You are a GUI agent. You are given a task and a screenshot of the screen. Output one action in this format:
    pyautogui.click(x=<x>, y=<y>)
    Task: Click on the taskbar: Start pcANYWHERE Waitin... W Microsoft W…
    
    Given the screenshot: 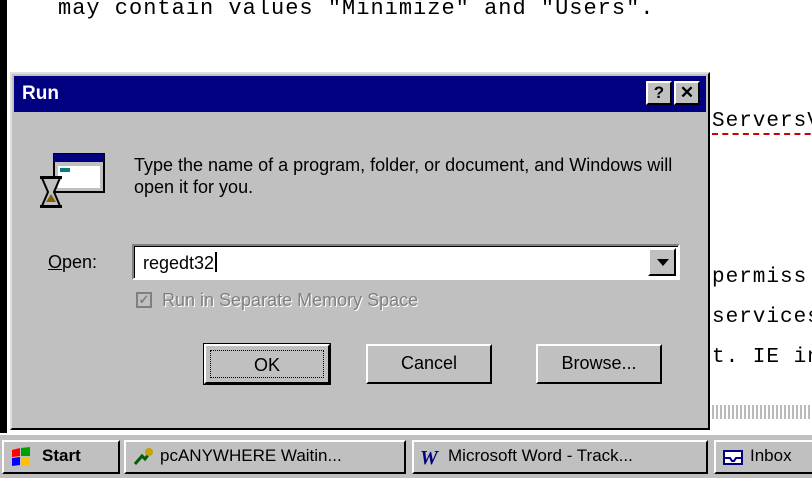 What is the action you would take?
    pyautogui.click(x=406, y=455)
    